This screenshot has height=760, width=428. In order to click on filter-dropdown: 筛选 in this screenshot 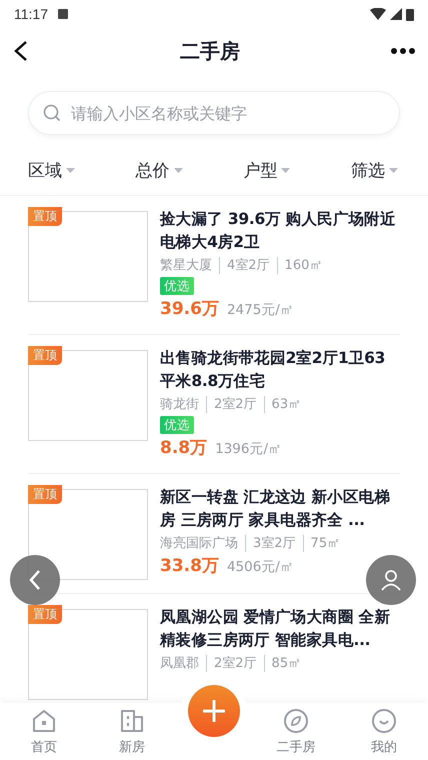, I will do `click(374, 170)`.